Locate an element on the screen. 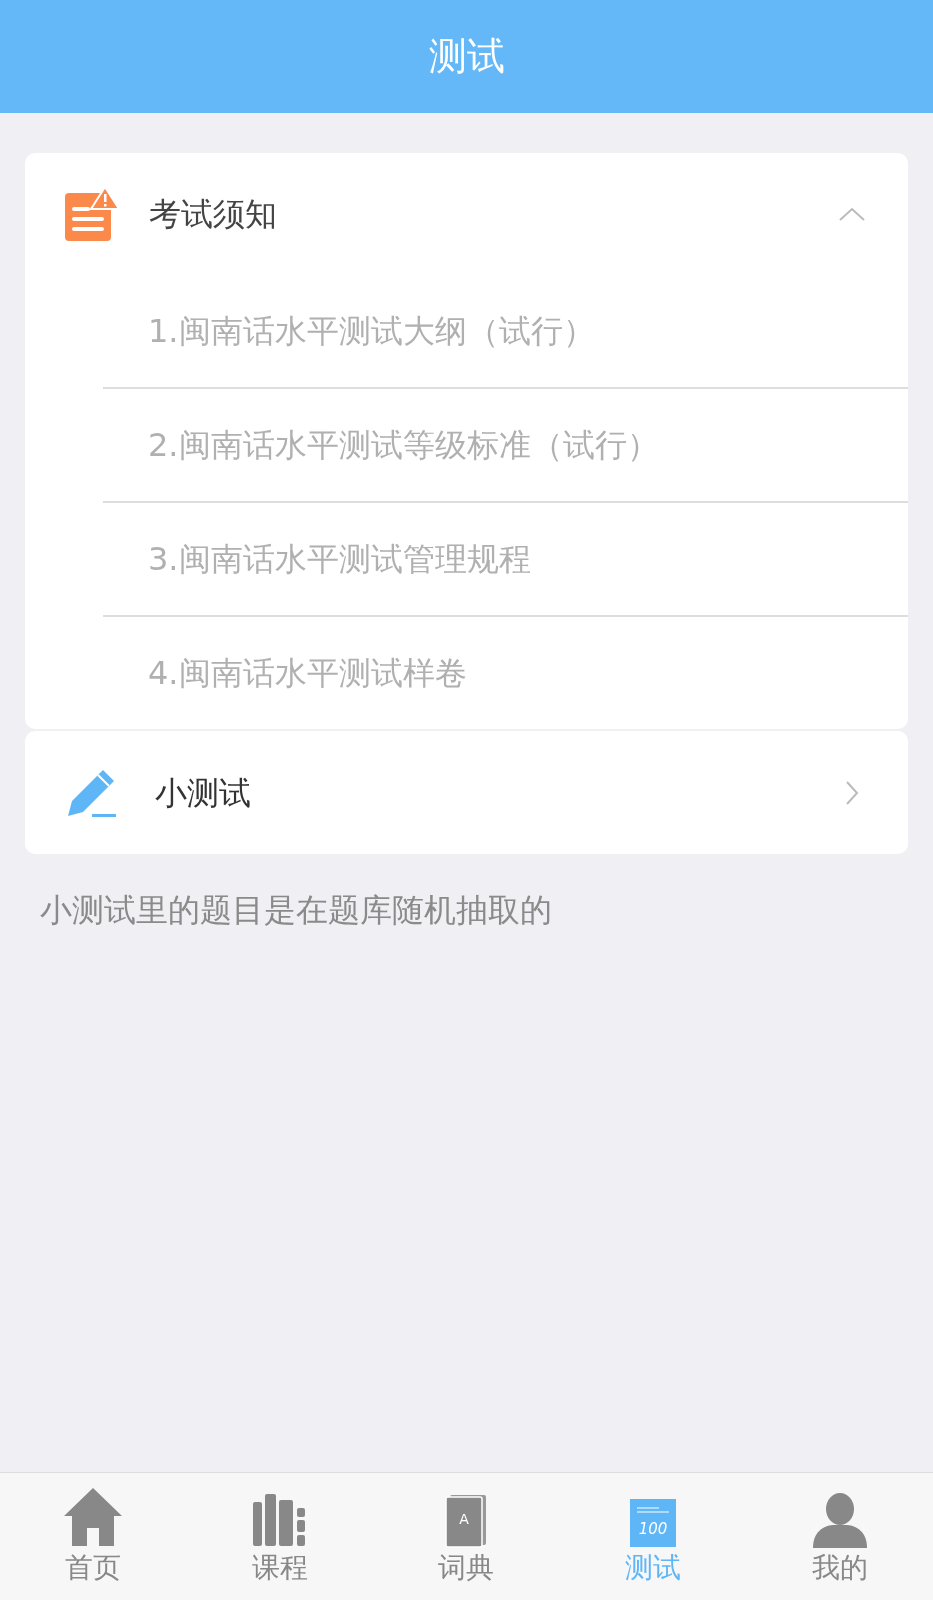  document-link: 4.闽南话水平测试样卷 is located at coordinates (307, 673).